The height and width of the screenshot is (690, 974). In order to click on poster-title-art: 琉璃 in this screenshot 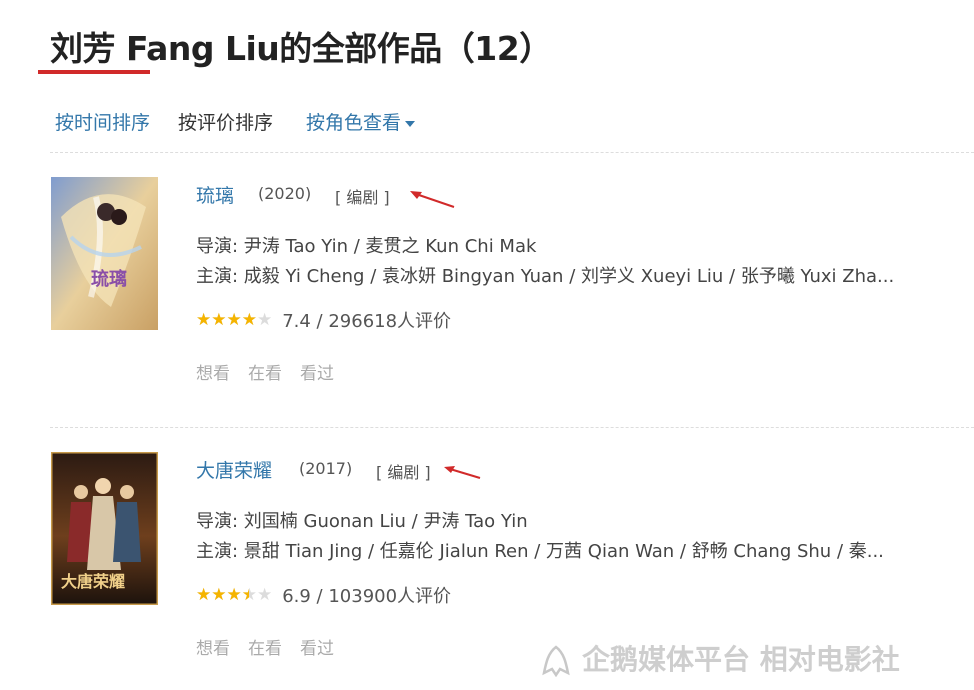, I will do `click(109, 279)`.